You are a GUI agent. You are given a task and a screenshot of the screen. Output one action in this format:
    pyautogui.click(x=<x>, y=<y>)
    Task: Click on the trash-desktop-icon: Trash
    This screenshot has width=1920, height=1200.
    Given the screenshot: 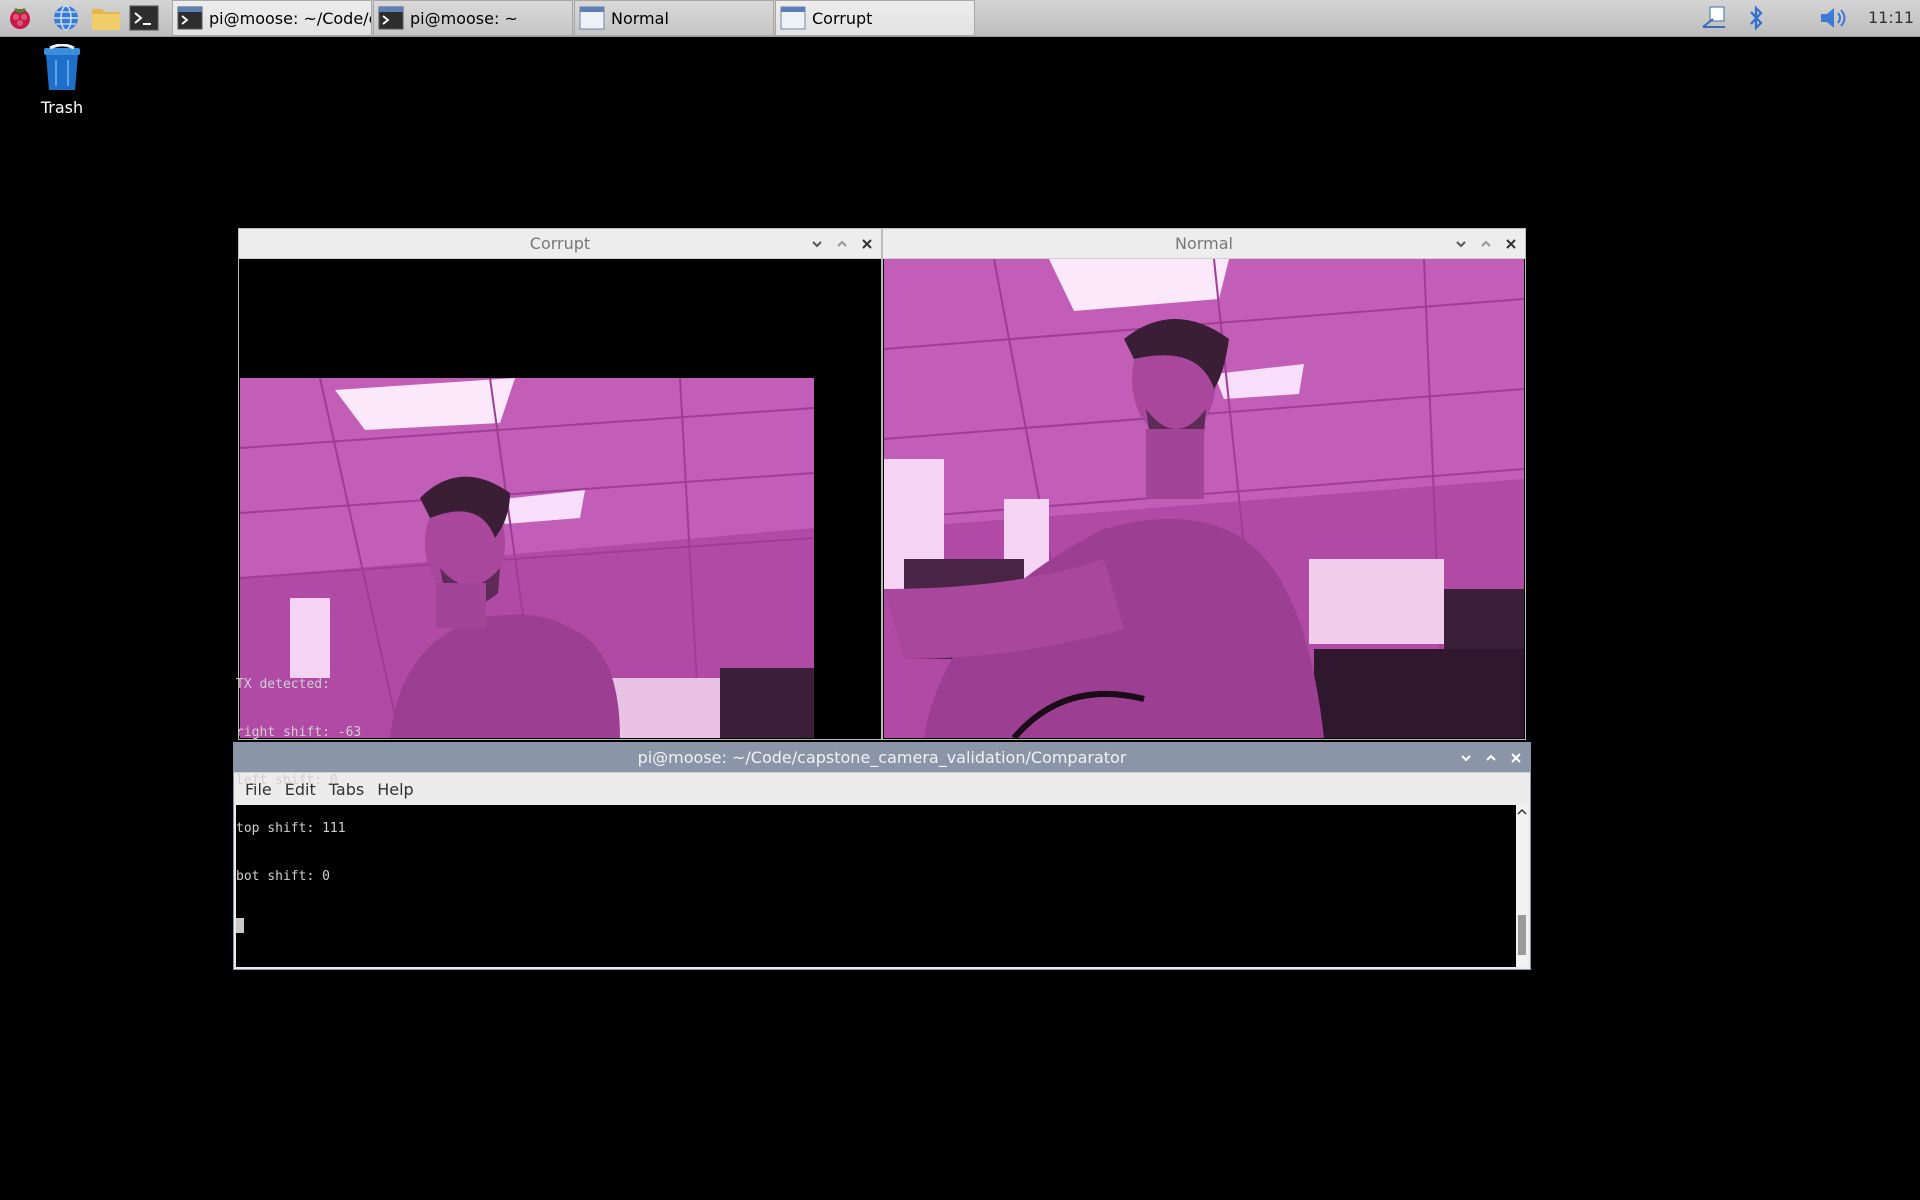 What is the action you would take?
    pyautogui.click(x=62, y=80)
    